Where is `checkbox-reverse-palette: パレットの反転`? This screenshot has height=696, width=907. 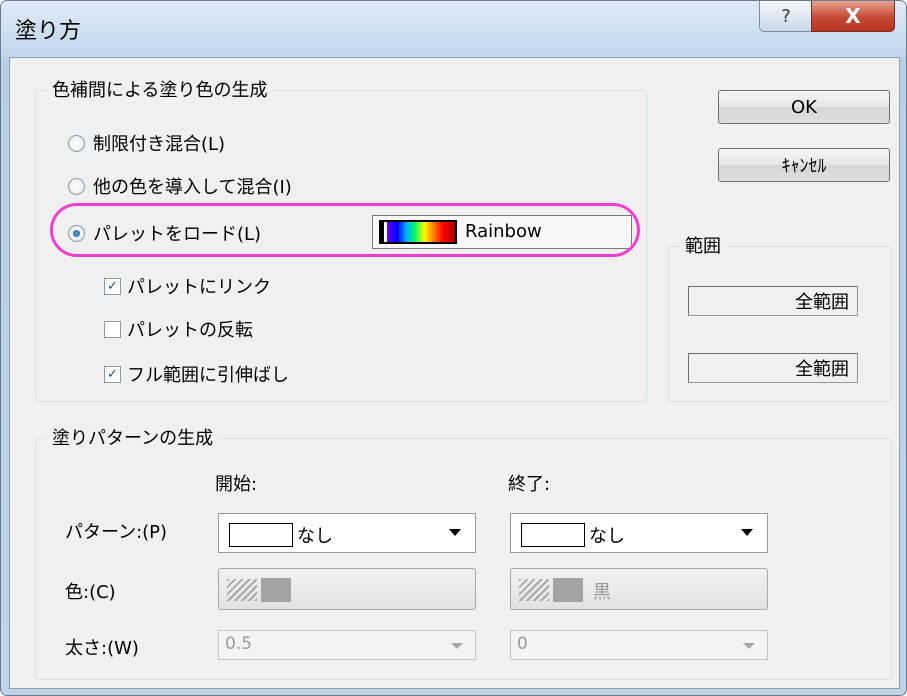
checkbox-reverse-palette: パレットの反転 is located at coordinates (178, 329).